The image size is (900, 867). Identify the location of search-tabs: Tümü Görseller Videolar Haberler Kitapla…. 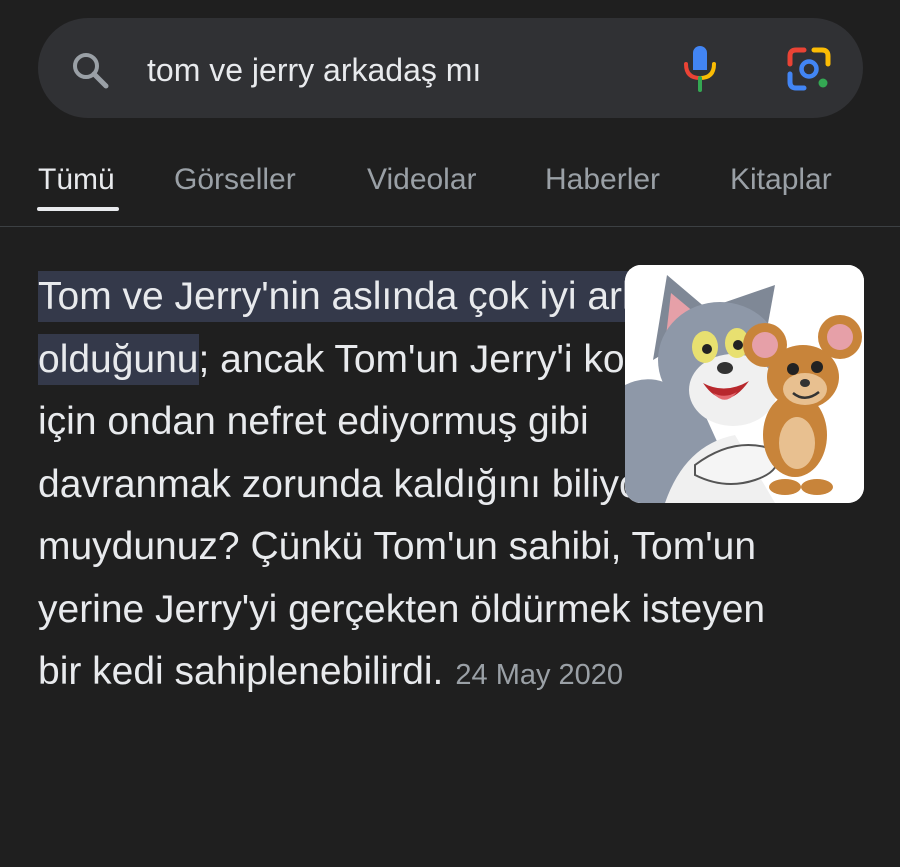
(450, 188).